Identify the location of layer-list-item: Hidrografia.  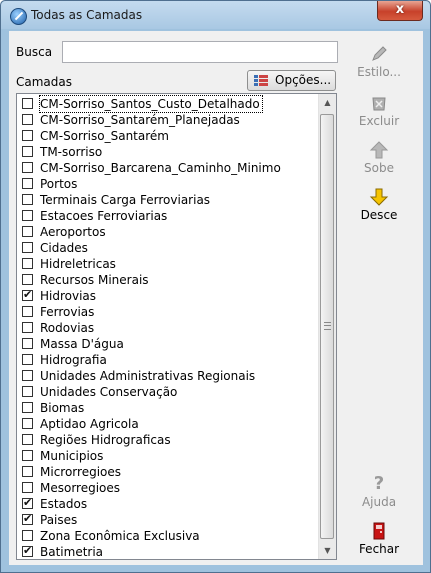
(167, 360).